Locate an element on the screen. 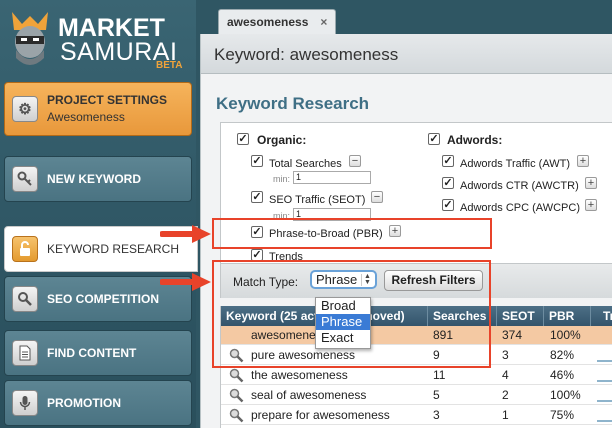  sidebar-item-promotion: PROMOTION is located at coordinates (98, 403).